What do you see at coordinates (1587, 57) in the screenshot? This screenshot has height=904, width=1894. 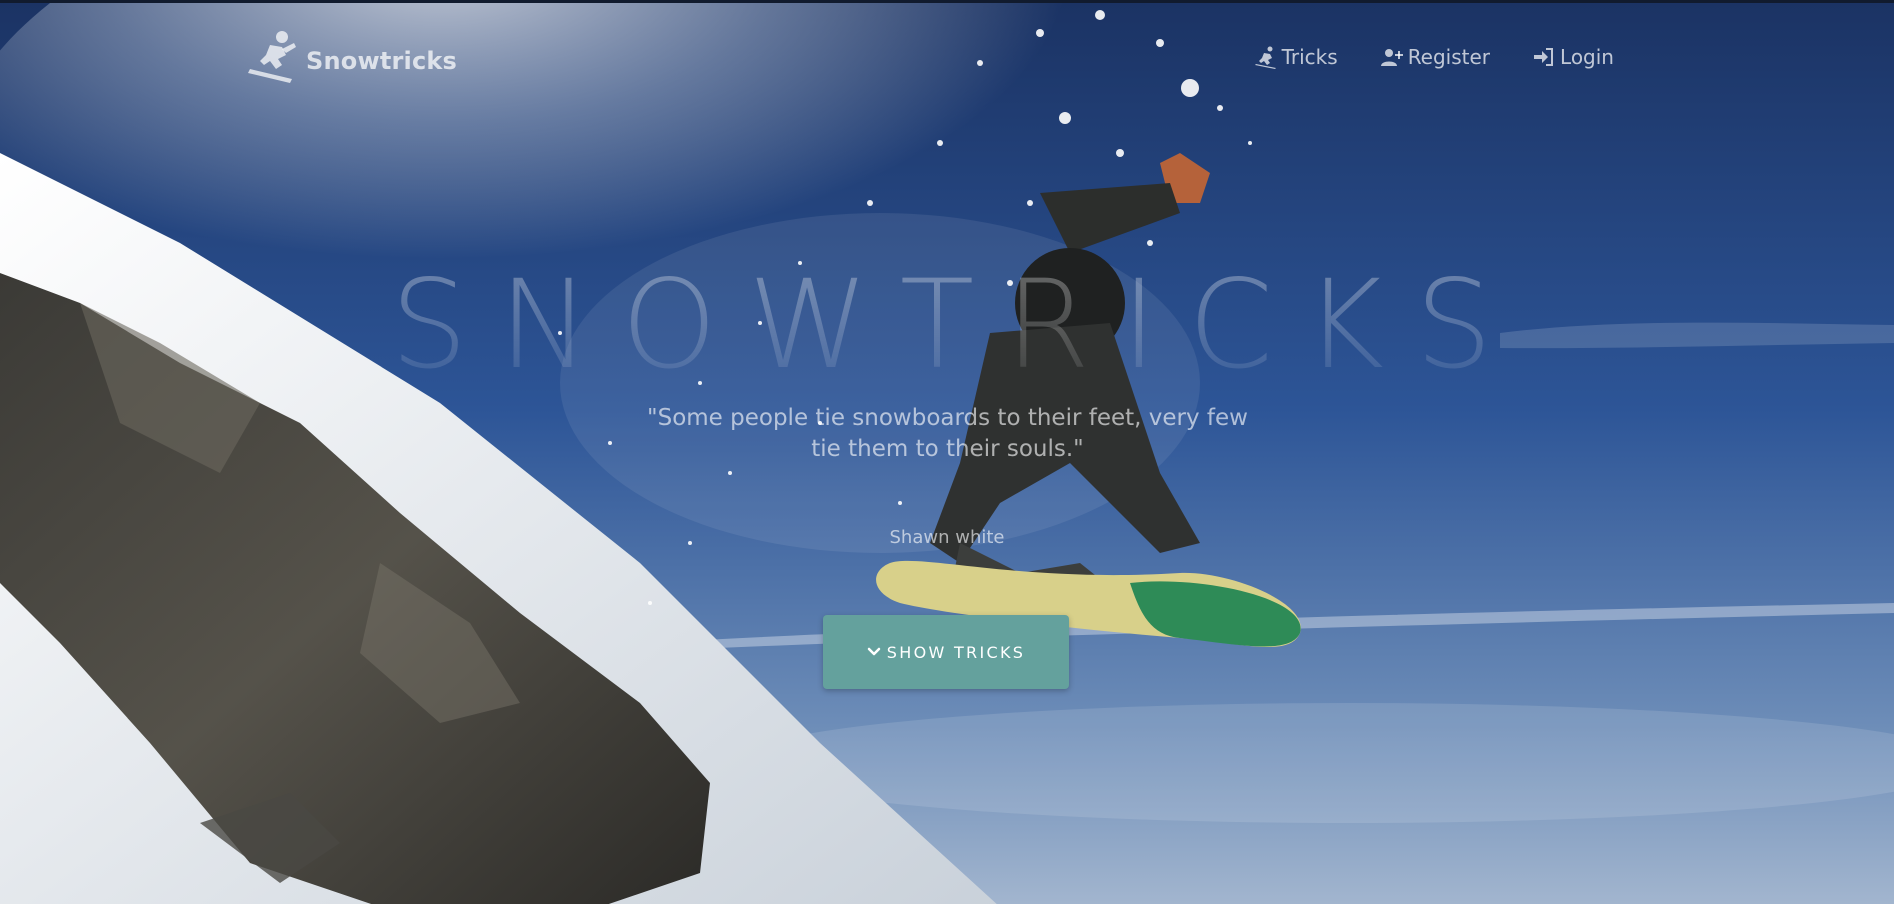 I see `nav-item-login-label: Login` at bounding box center [1587, 57].